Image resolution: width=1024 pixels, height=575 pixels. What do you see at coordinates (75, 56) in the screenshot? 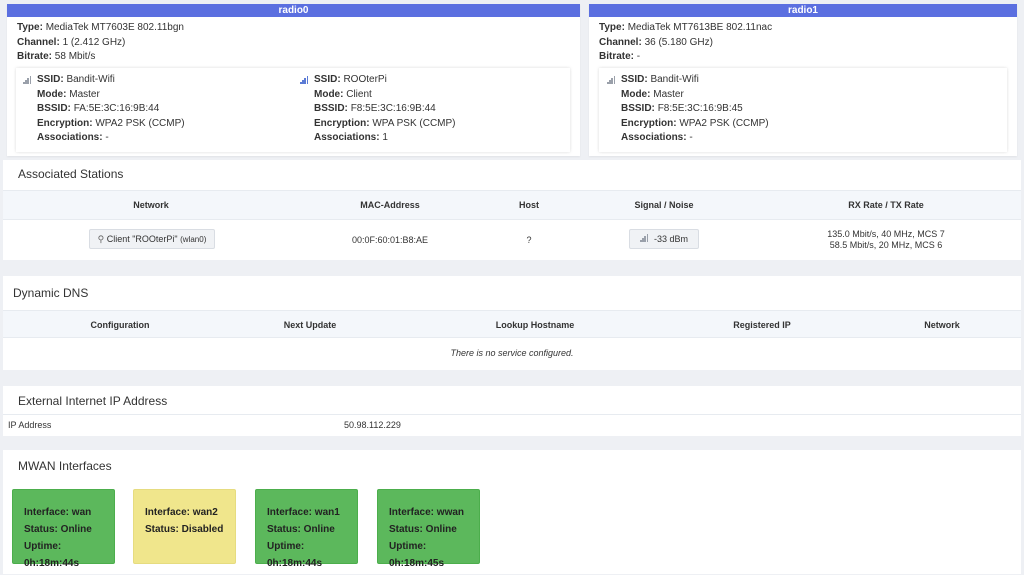
I see `radio0-bitrate: 58 Mbit/s` at bounding box center [75, 56].